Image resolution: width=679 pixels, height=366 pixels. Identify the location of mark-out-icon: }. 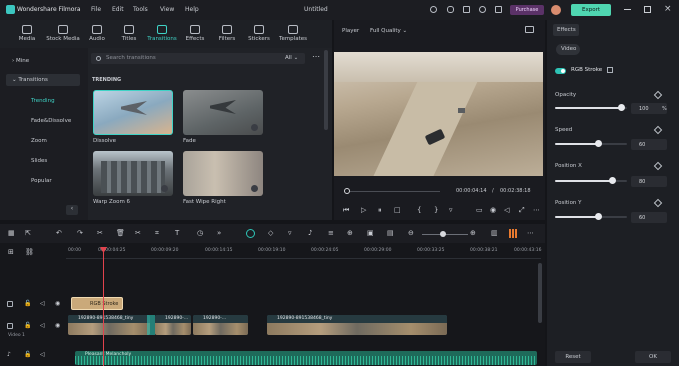
(436, 210).